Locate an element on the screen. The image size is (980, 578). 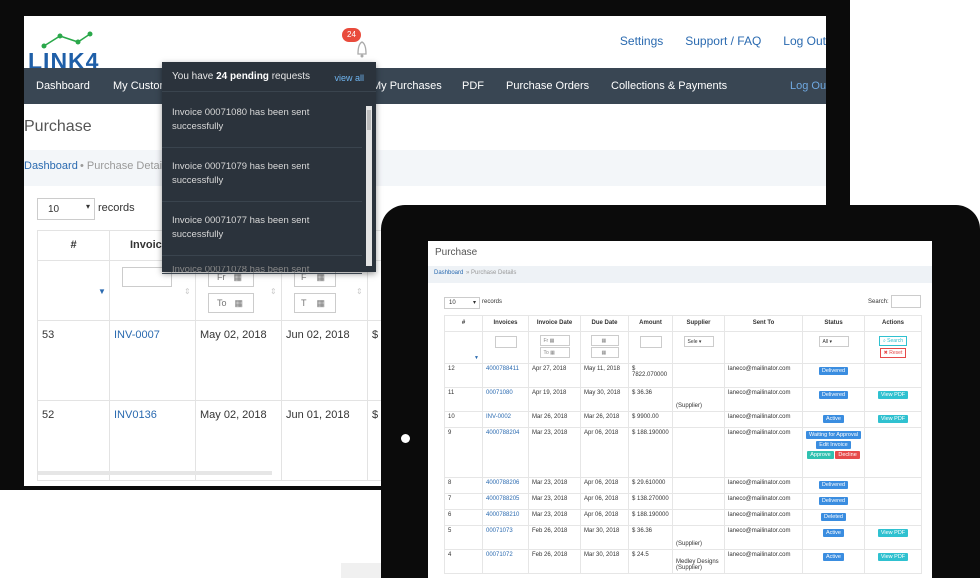
nav-purchase-orders: Purchase Orders is located at coordinates (547, 86).